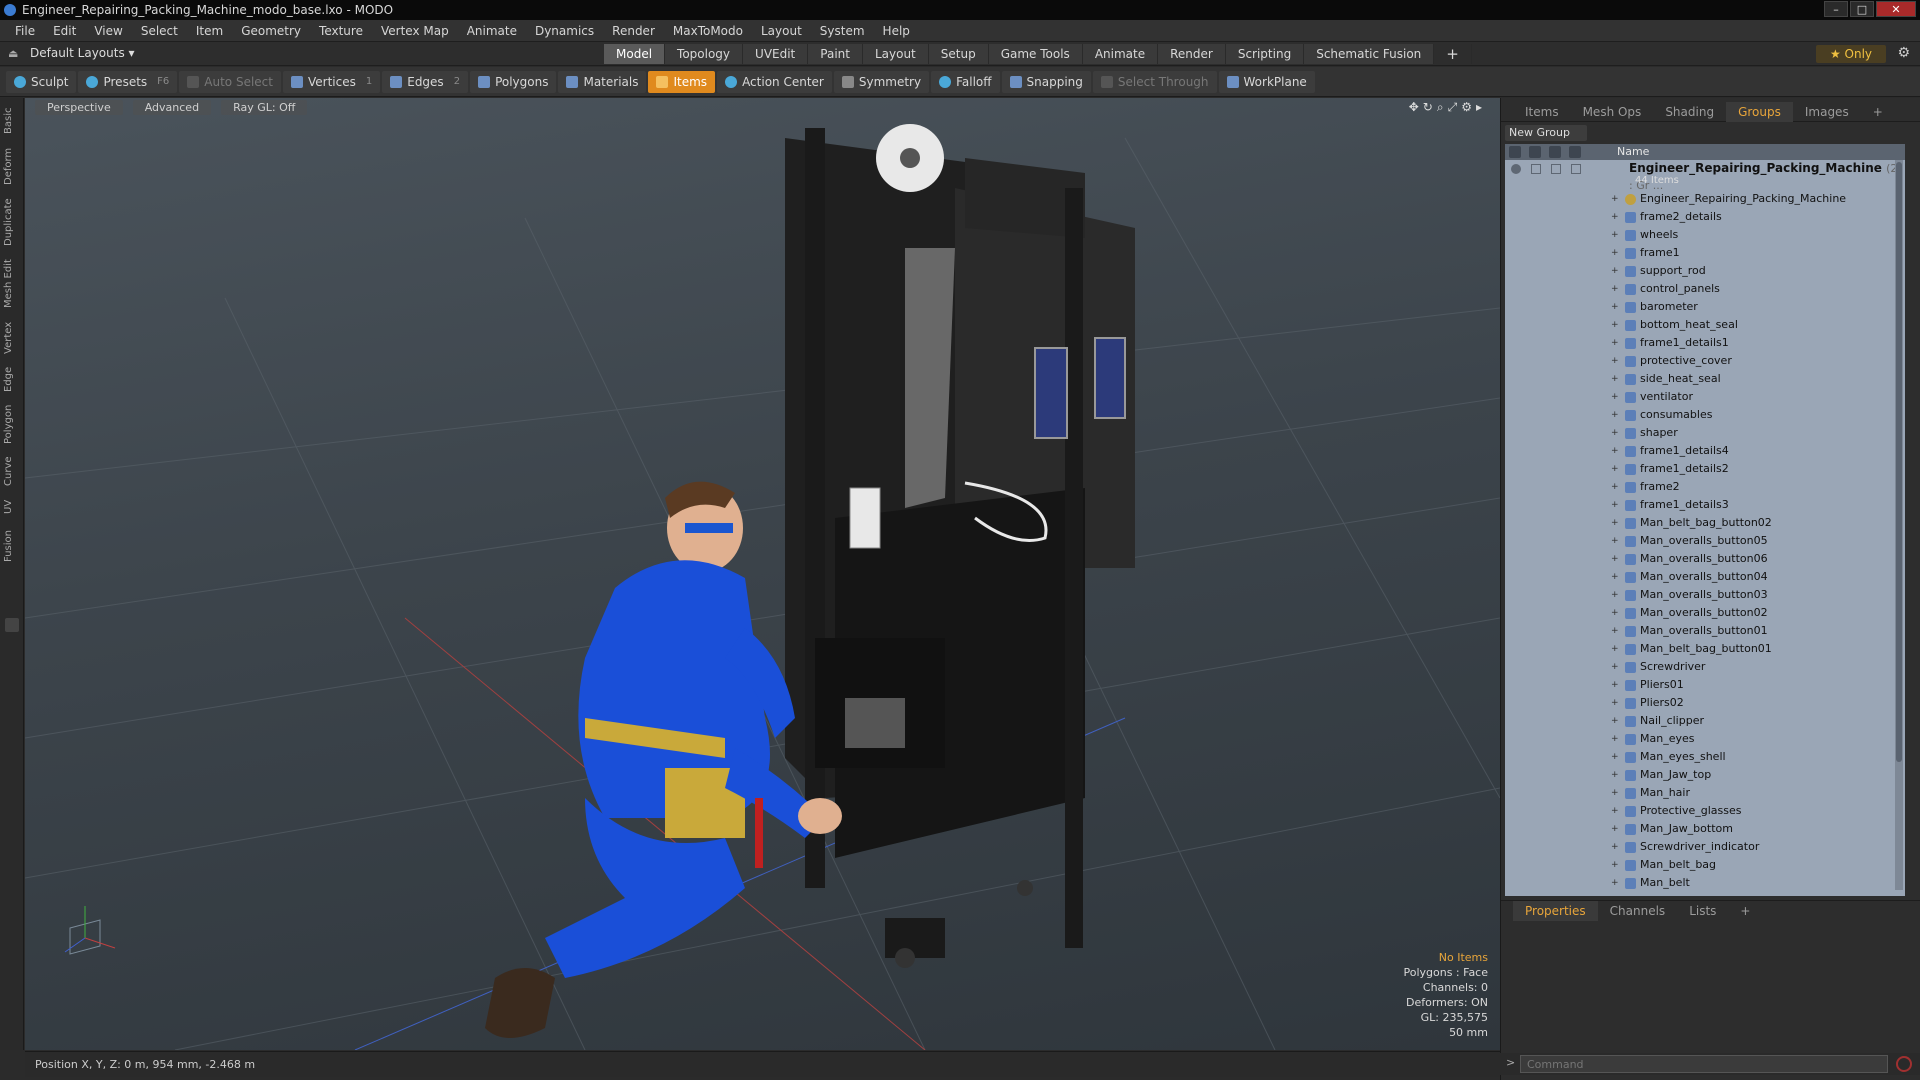  I want to click on eye-icon, so click(1516, 169).